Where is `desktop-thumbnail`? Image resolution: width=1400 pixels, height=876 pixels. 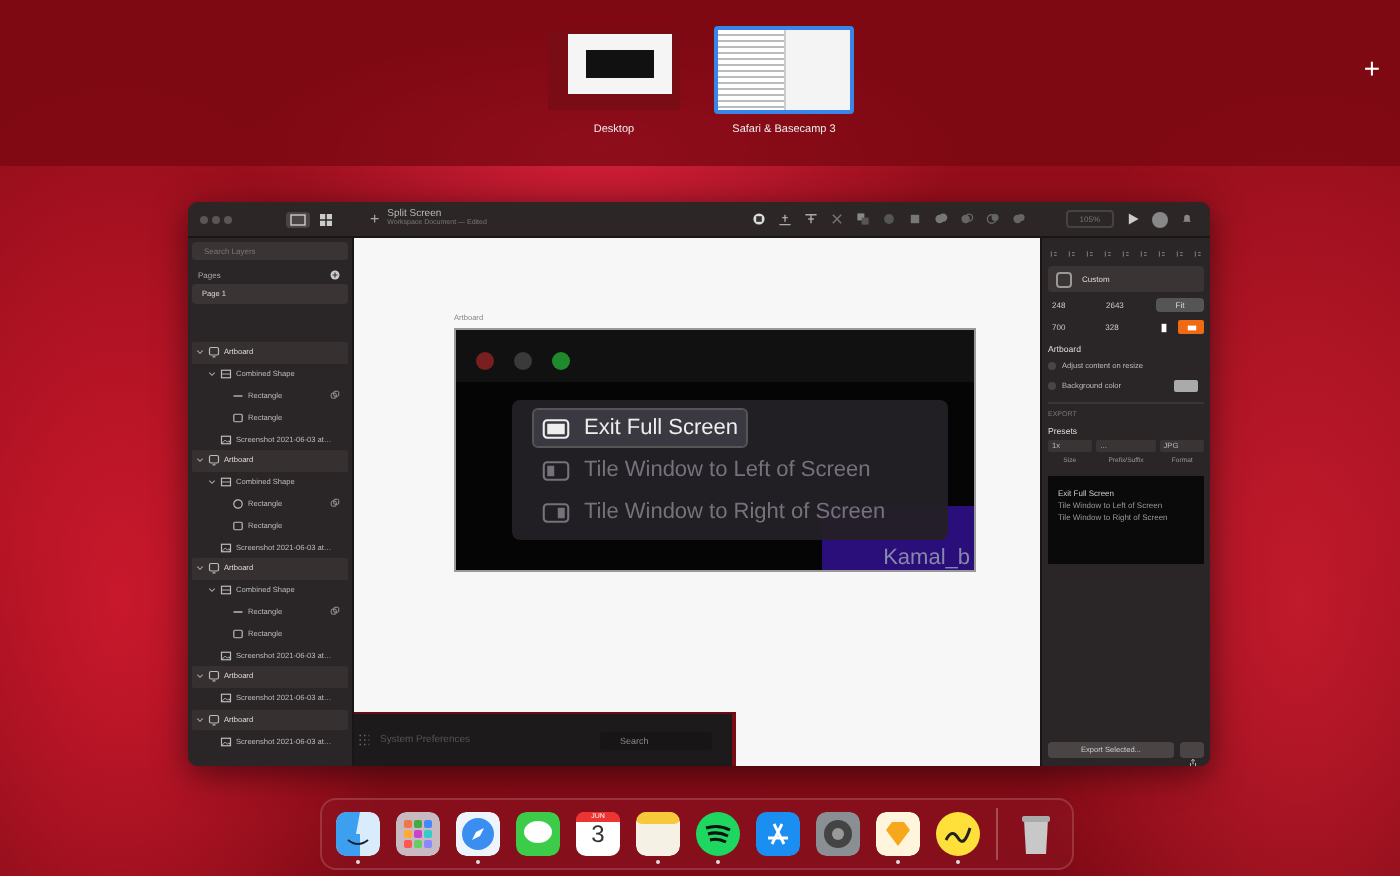
desktop-thumbnail is located at coordinates (614, 70).